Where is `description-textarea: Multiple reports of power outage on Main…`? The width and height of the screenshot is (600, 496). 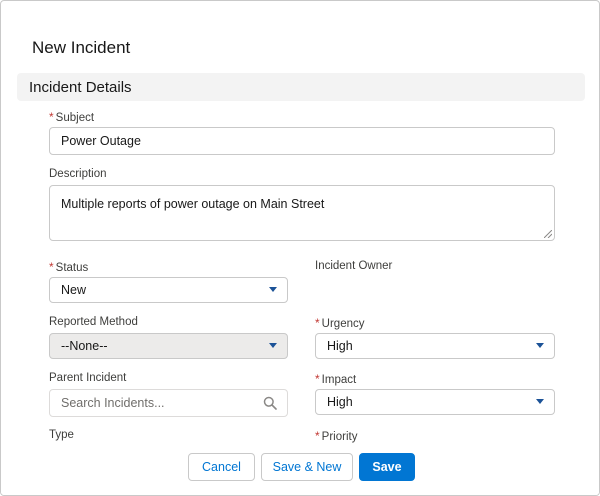
description-textarea: Multiple reports of power outage on Main… is located at coordinates (302, 213).